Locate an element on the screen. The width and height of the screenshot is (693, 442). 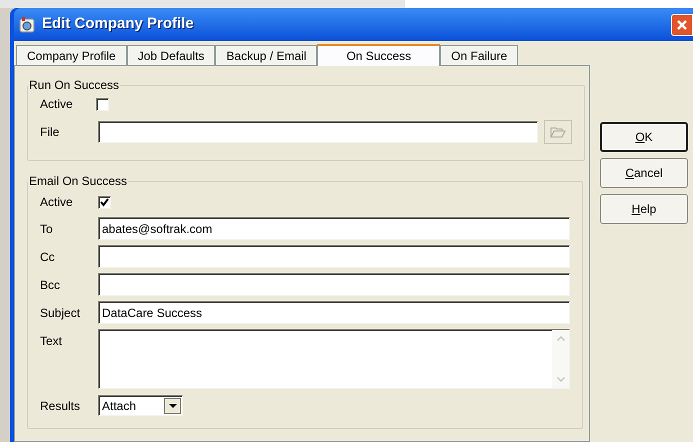
field-label: Text is located at coordinates (52, 341).